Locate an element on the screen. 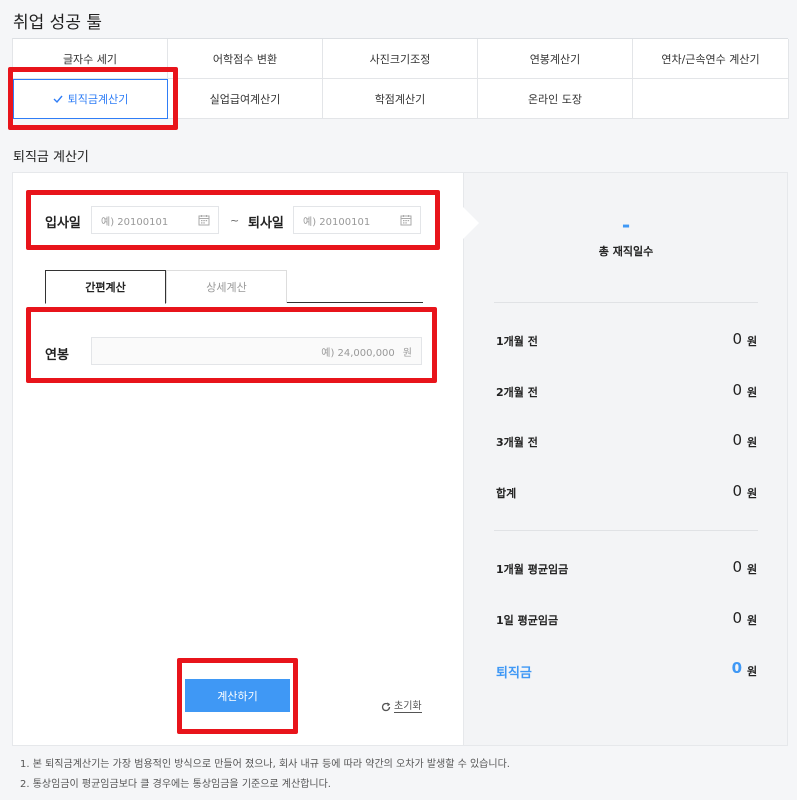  tab-empty-slot is located at coordinates (711, 99).